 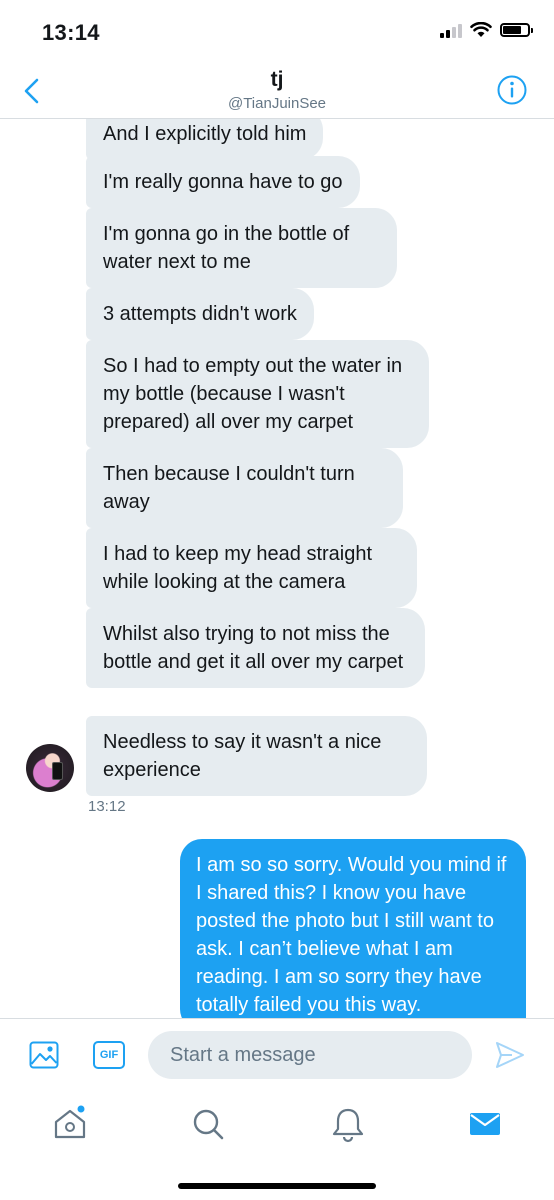 What do you see at coordinates (109, 1055) in the screenshot?
I see `gif-button: GIF` at bounding box center [109, 1055].